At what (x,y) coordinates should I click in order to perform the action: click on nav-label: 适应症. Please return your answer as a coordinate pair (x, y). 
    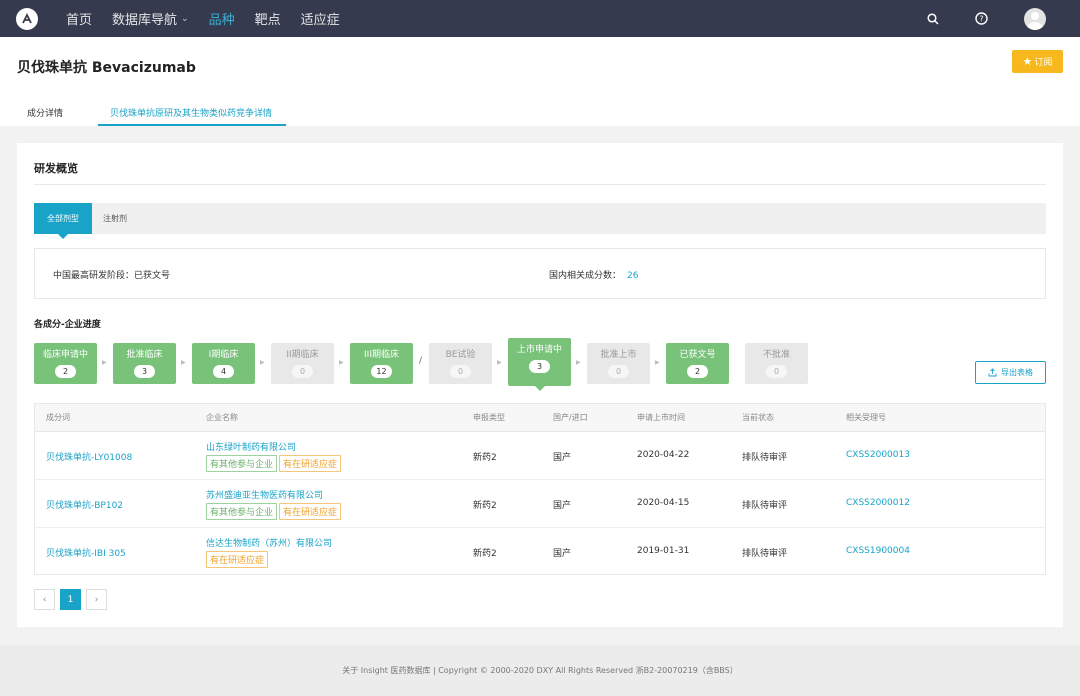
    Looking at the image, I should click on (320, 20).